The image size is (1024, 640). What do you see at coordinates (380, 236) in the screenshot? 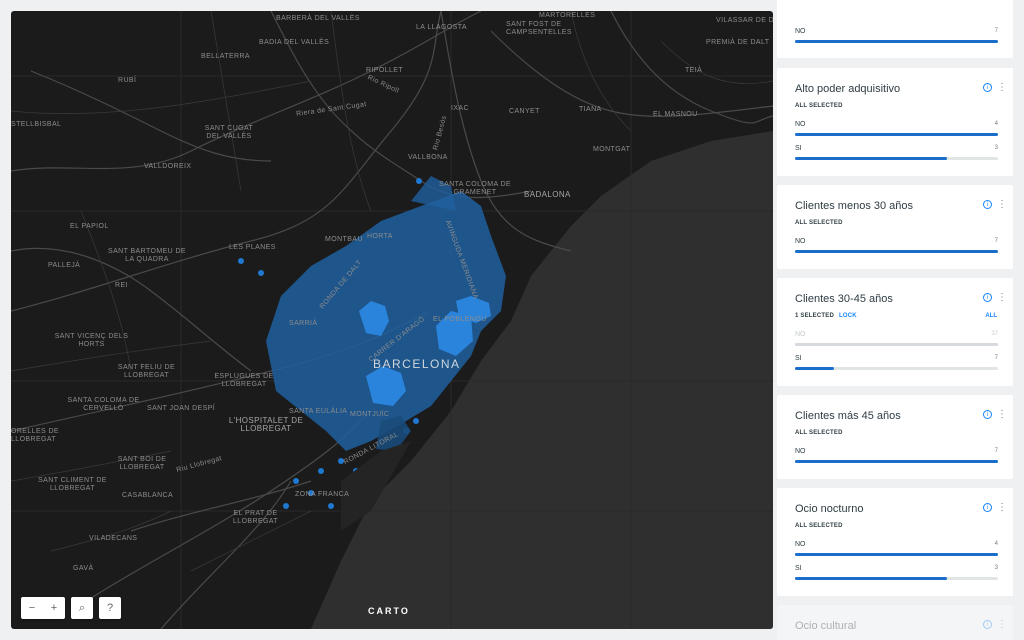
I see `map-label: HORTA` at bounding box center [380, 236].